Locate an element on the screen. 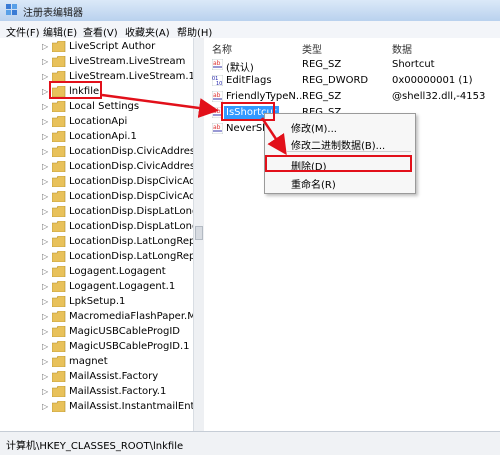  context-menu: 修改(M)... 修改二进制数据(B)... 删除(D) 重命名(R) is located at coordinates (340, 153).